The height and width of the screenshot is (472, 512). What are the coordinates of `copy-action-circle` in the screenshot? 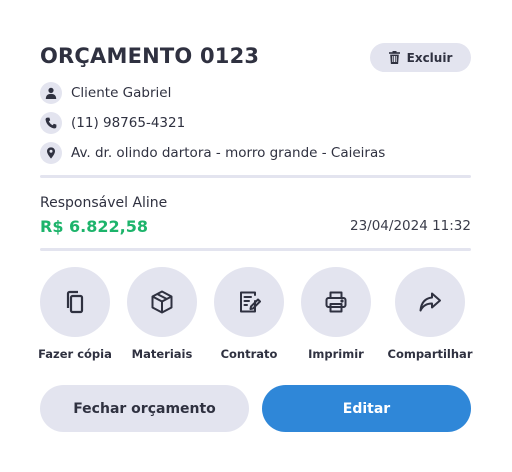 It's located at (75, 302).